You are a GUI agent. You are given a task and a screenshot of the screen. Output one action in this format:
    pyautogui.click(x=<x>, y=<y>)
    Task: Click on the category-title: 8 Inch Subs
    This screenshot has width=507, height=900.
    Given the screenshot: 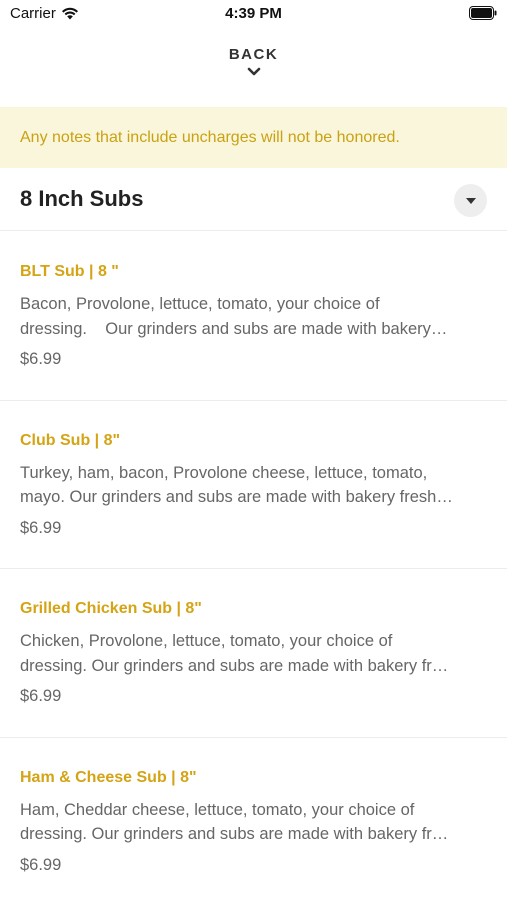 What is the action you would take?
    pyautogui.click(x=82, y=198)
    